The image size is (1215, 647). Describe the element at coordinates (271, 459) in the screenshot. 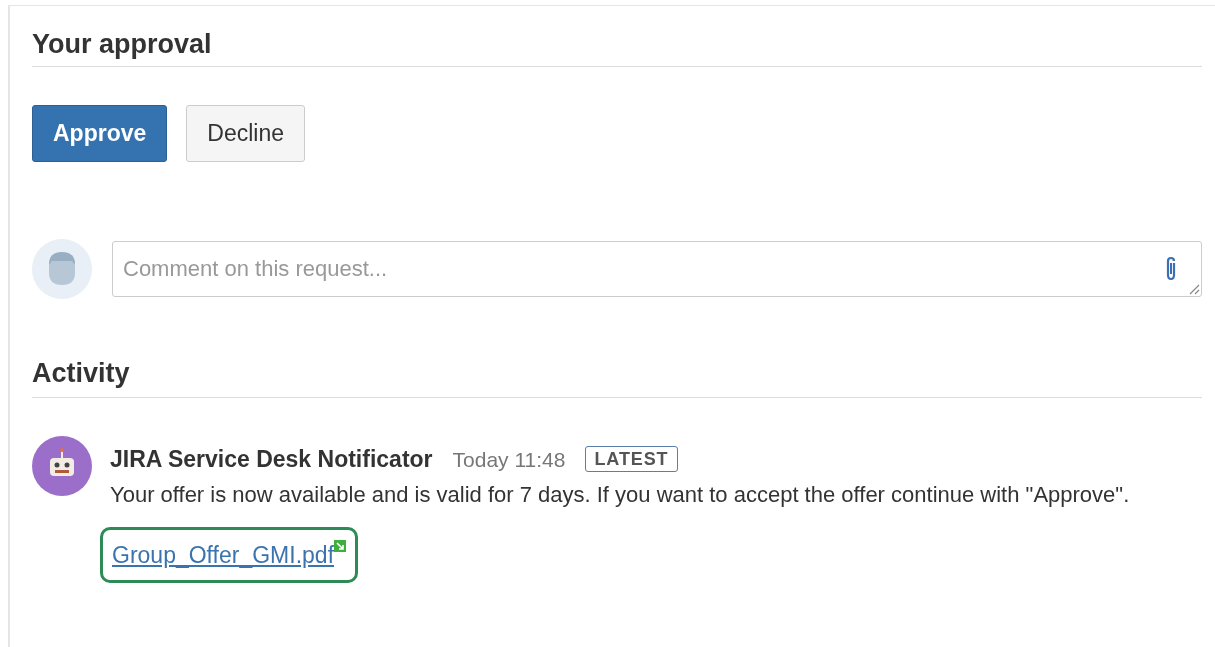

I see `author-name: JIRA Service Desk Notificator` at that location.